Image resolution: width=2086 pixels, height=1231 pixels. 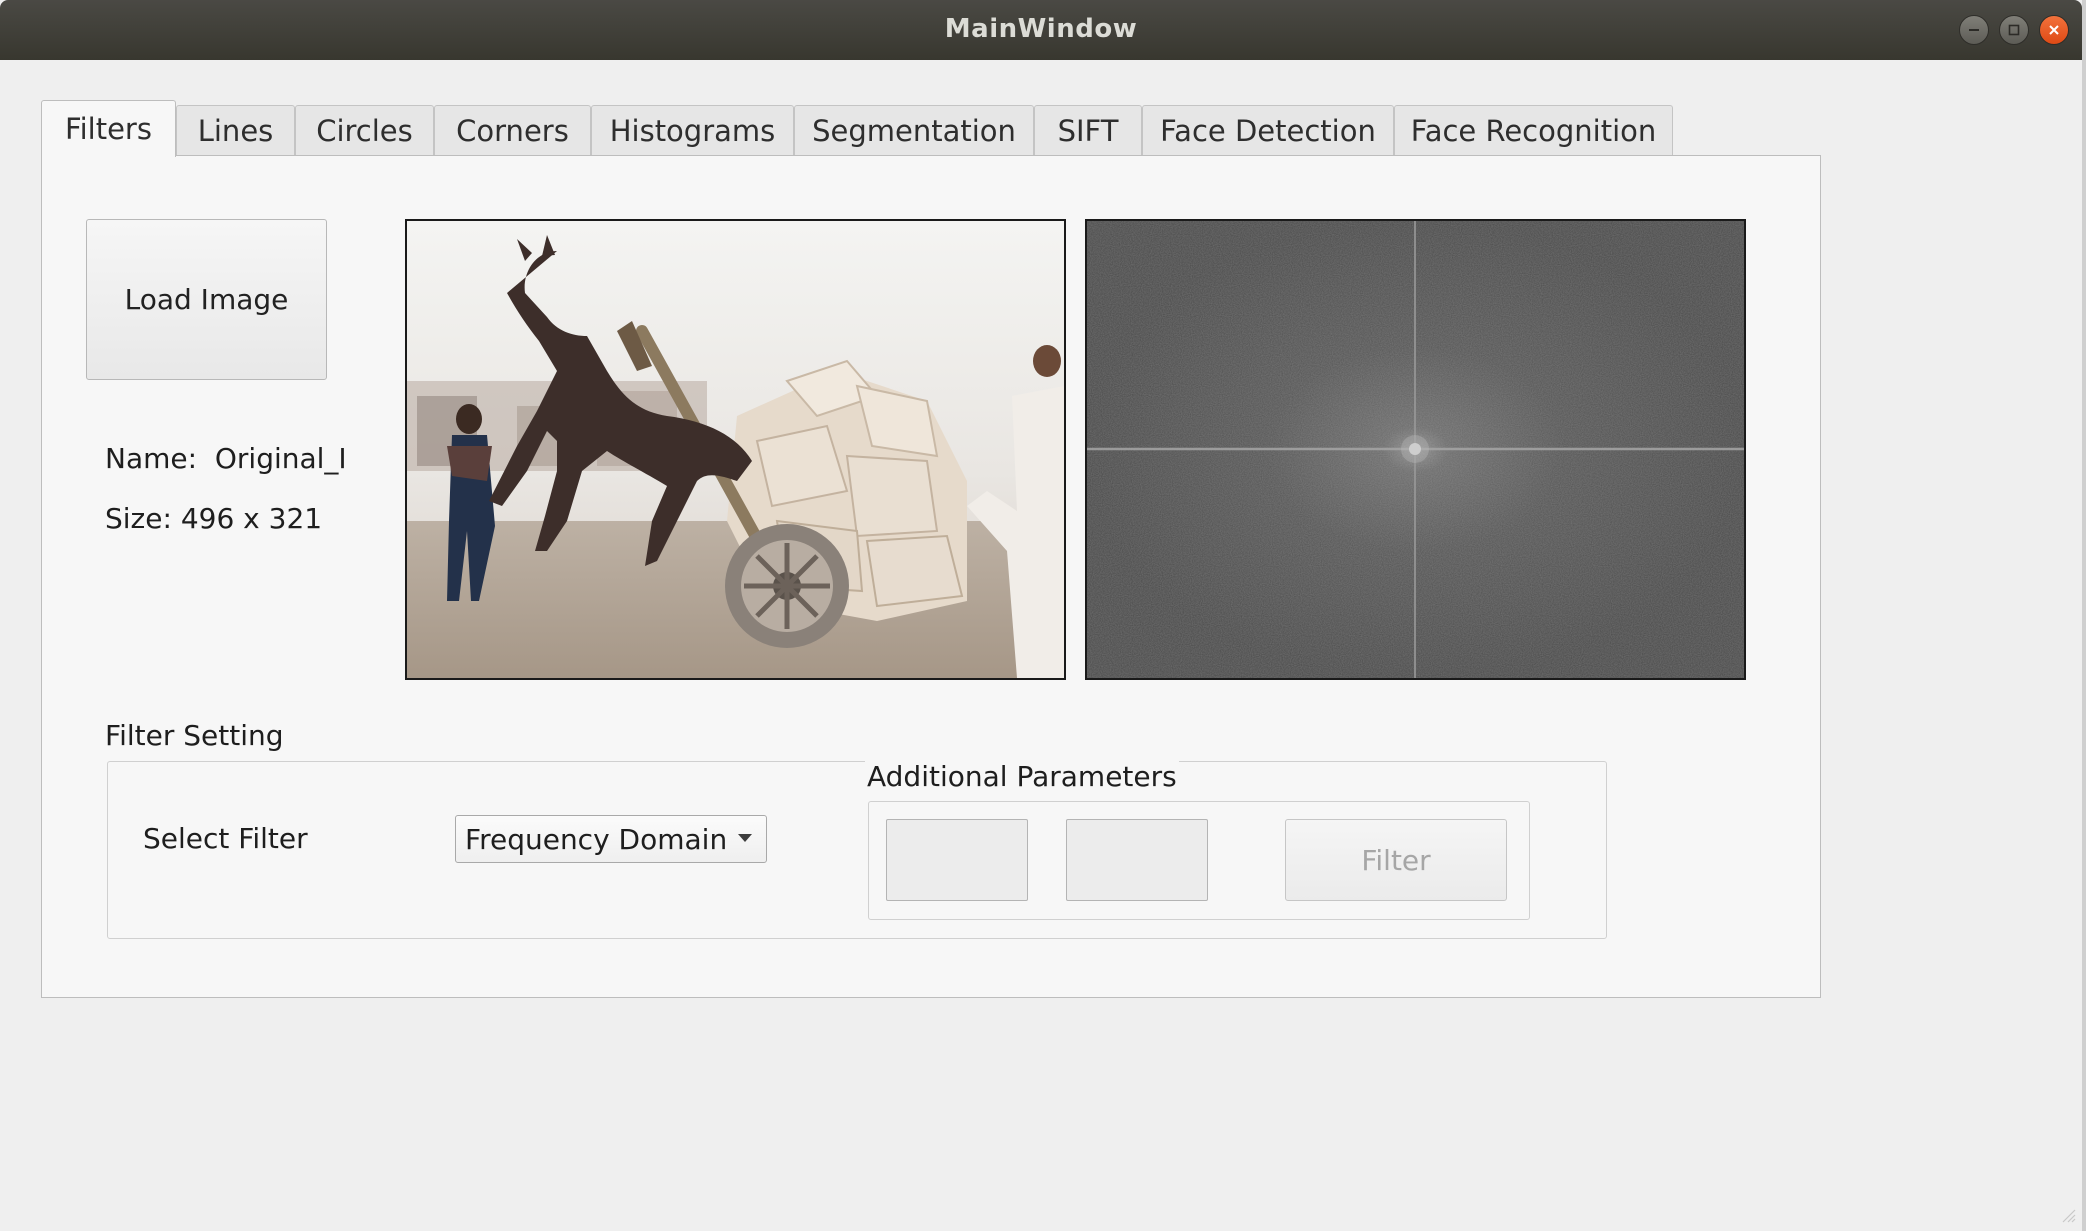 I want to click on minimize-icon, so click(x=1974, y=30).